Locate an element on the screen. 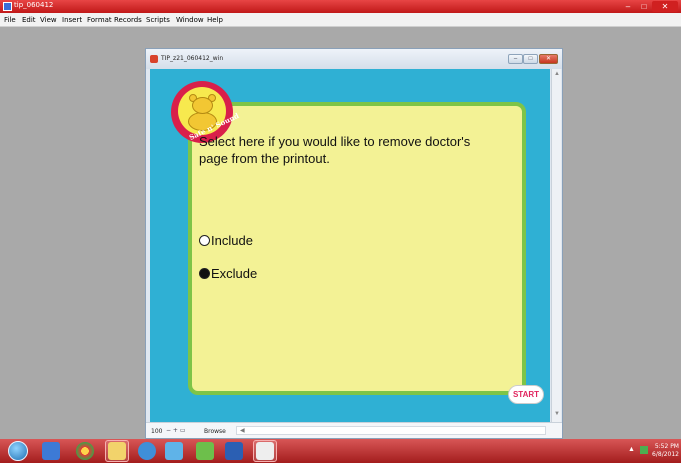  clock-time: 5:52 PM is located at coordinates (666, 446).